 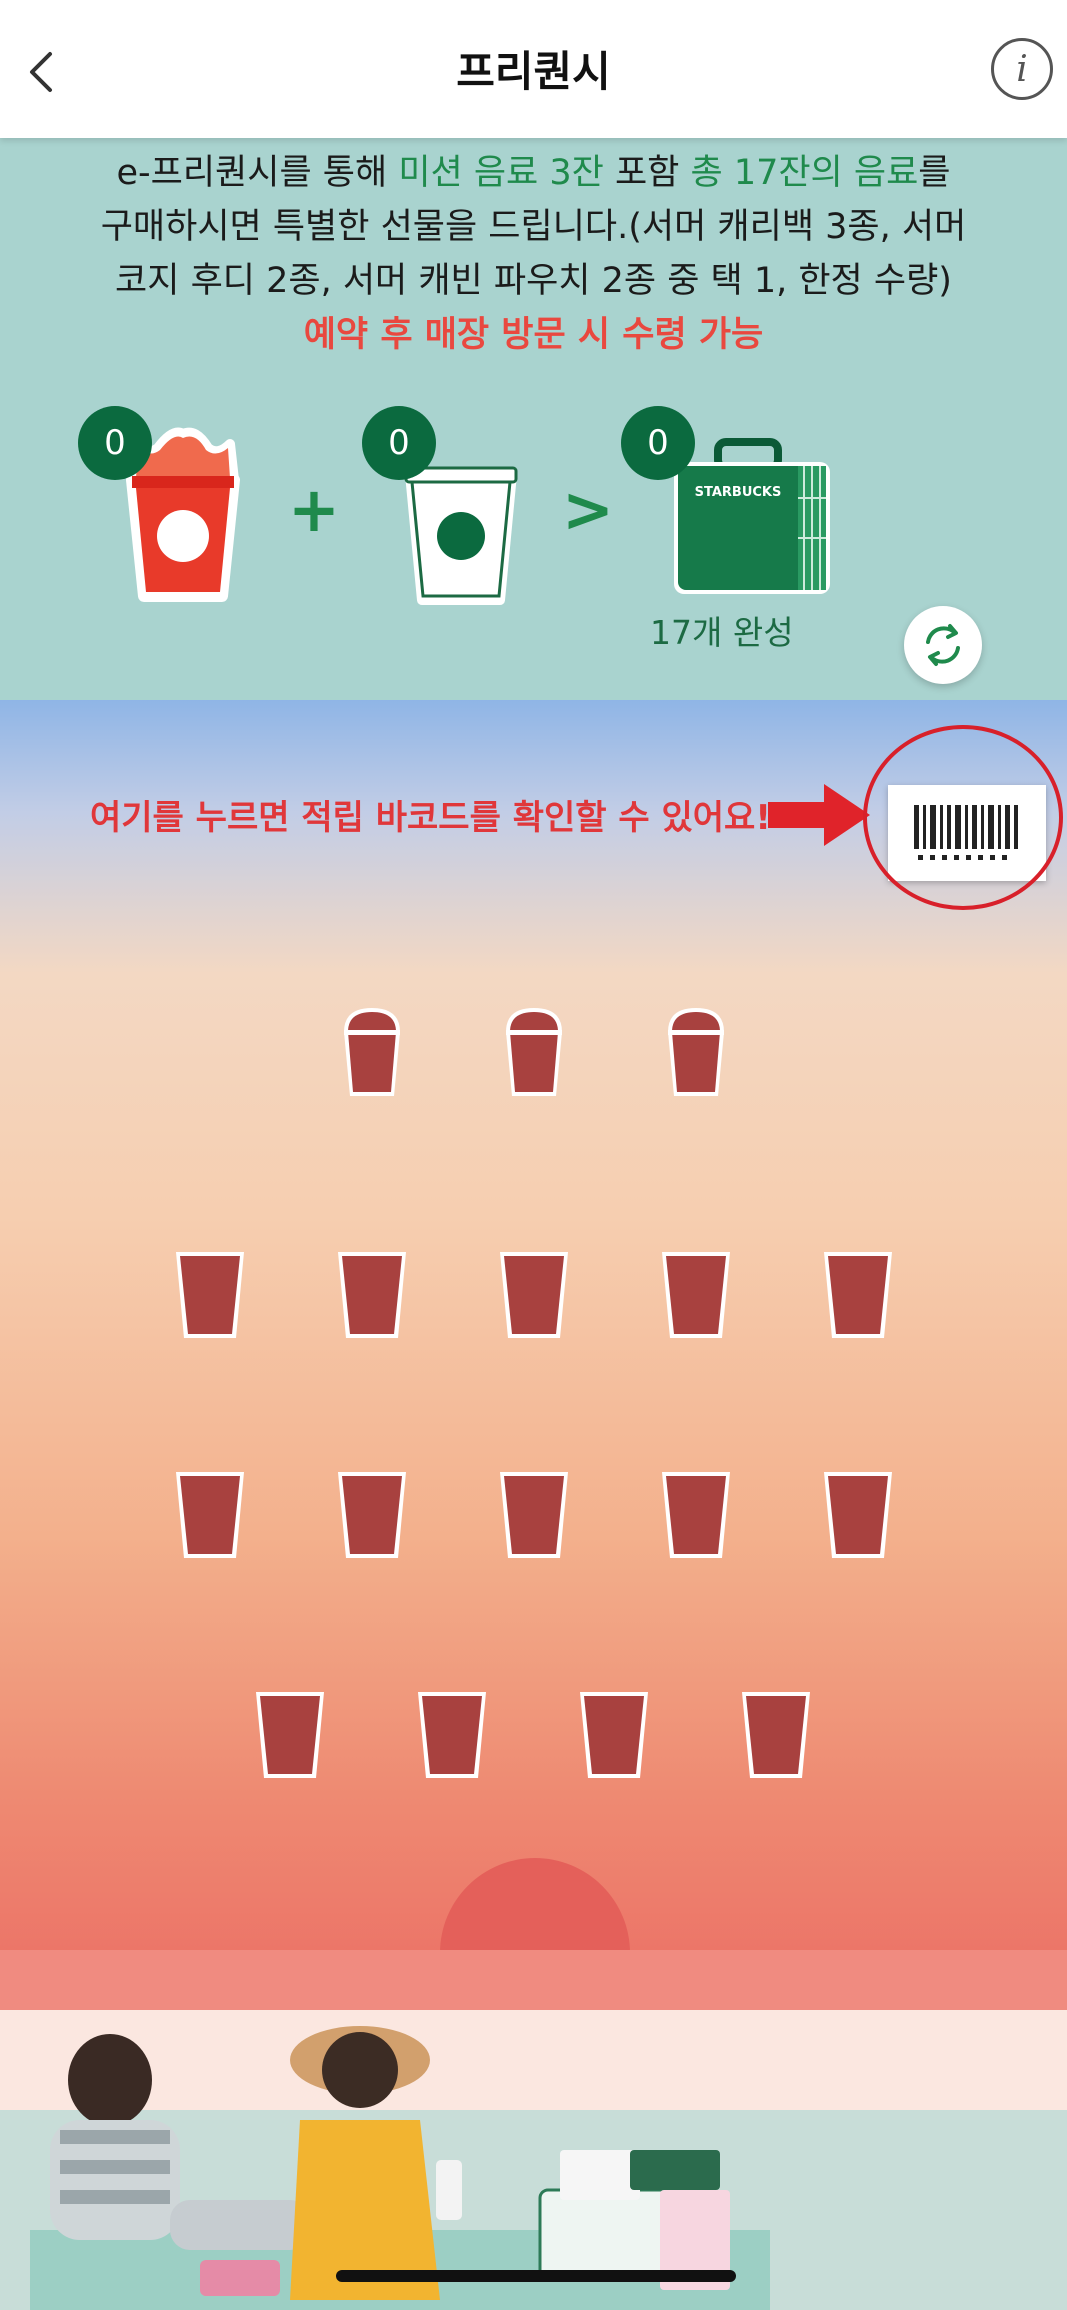 I want to click on highlight-circle-annotation, so click(x=963, y=817).